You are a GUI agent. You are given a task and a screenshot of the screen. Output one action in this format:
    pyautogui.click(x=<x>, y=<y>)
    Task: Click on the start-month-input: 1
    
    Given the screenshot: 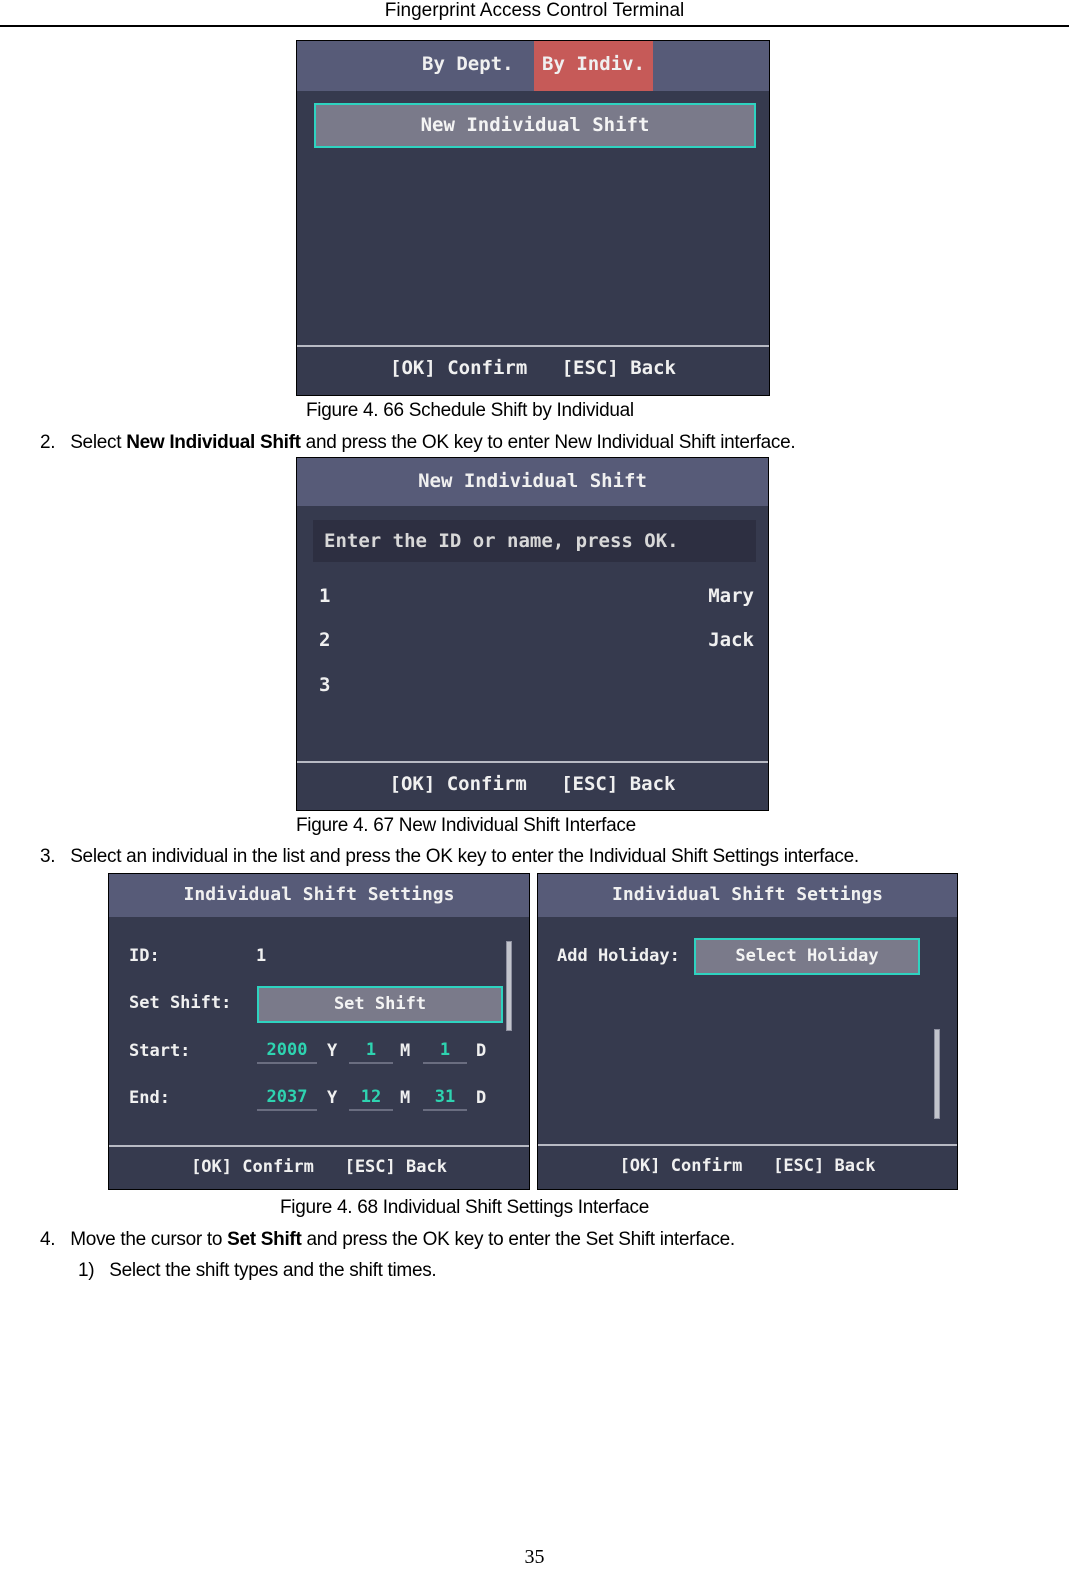 What is the action you would take?
    pyautogui.click(x=371, y=1052)
    